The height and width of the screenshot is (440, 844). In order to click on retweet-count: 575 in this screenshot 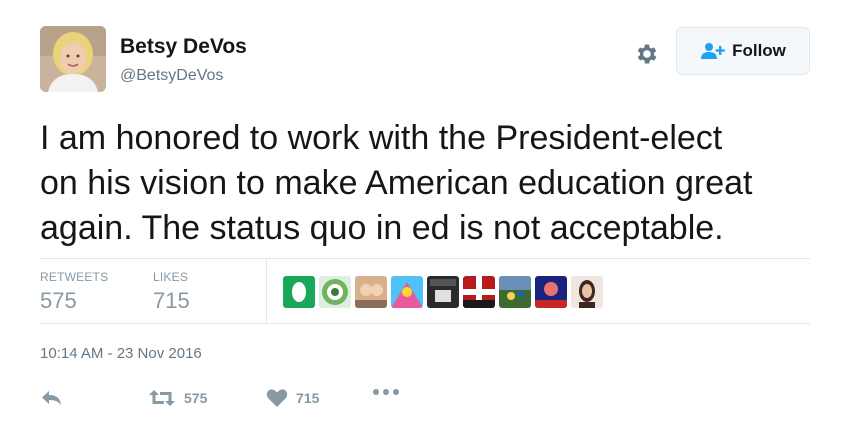, I will do `click(196, 398)`.